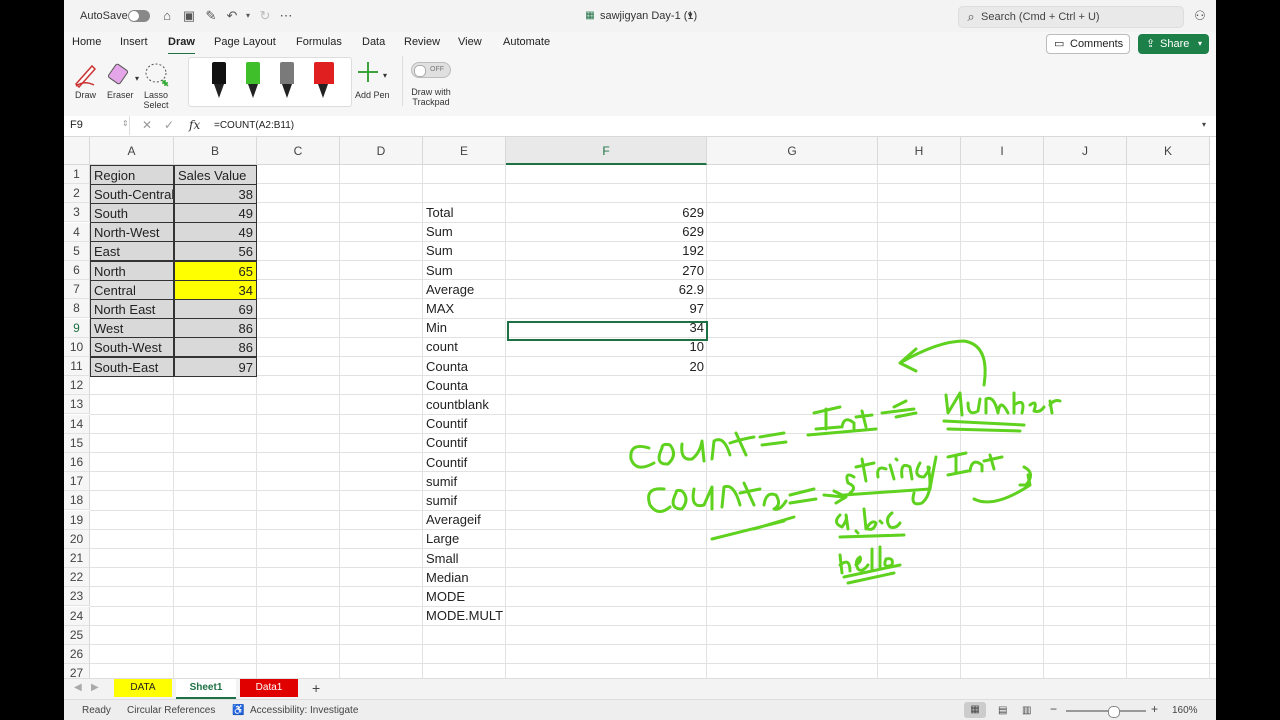 The image size is (1280, 720). I want to click on add-pen-chevron-icon: ▾, so click(385, 76).